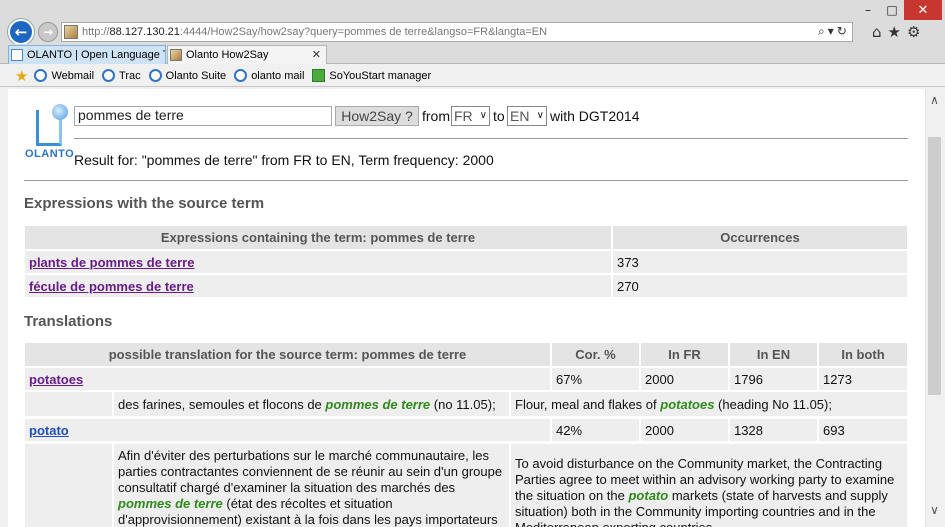  What do you see at coordinates (17, 55) in the screenshot?
I see `page-icon` at bounding box center [17, 55].